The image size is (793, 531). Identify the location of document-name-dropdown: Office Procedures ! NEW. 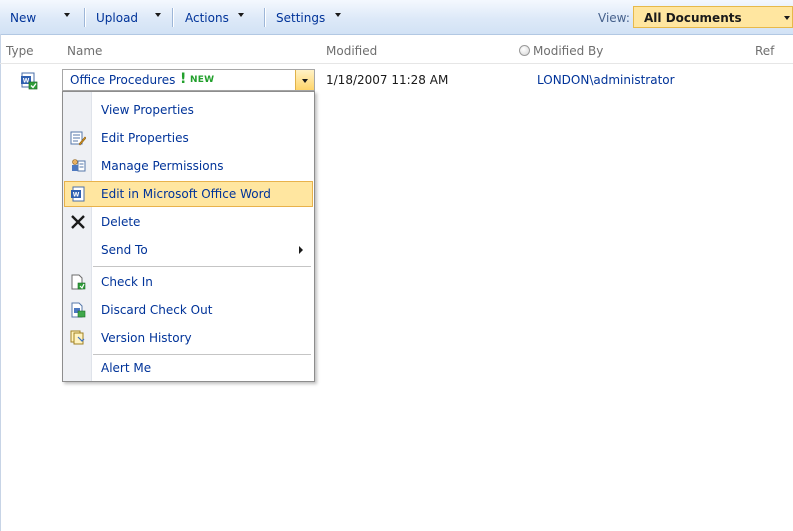
(188, 80).